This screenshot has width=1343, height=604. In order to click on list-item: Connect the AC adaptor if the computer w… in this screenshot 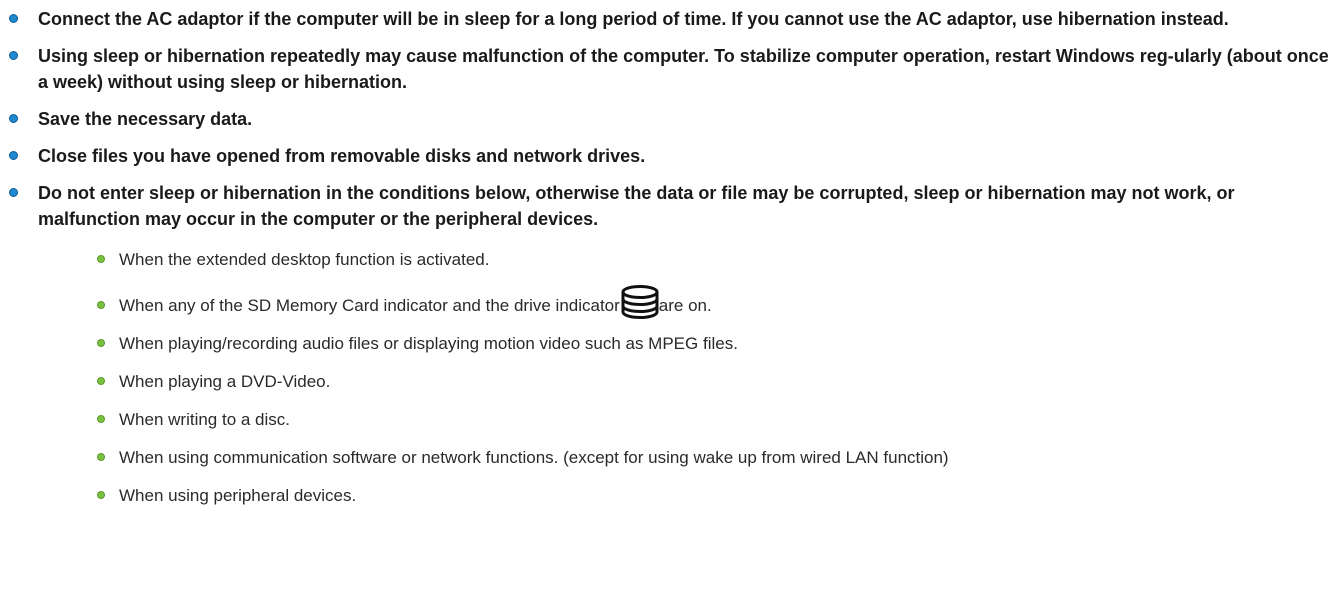, I will do `click(671, 19)`.